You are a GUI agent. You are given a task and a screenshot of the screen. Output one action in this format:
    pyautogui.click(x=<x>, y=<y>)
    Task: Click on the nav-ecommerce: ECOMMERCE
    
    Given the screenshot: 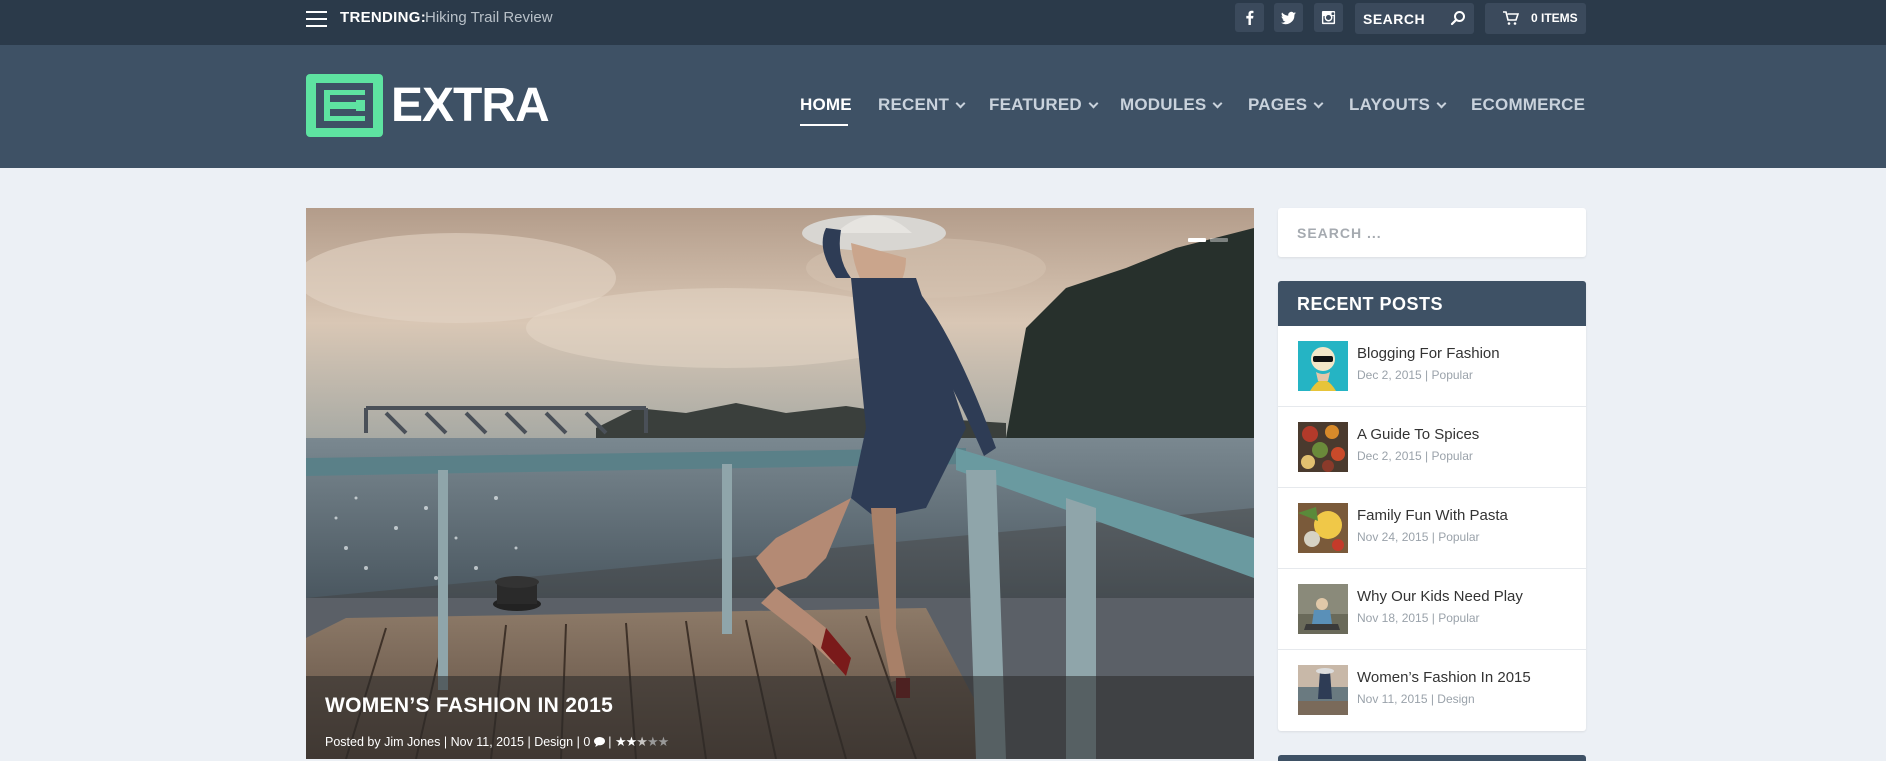 What is the action you would take?
    pyautogui.click(x=1528, y=105)
    